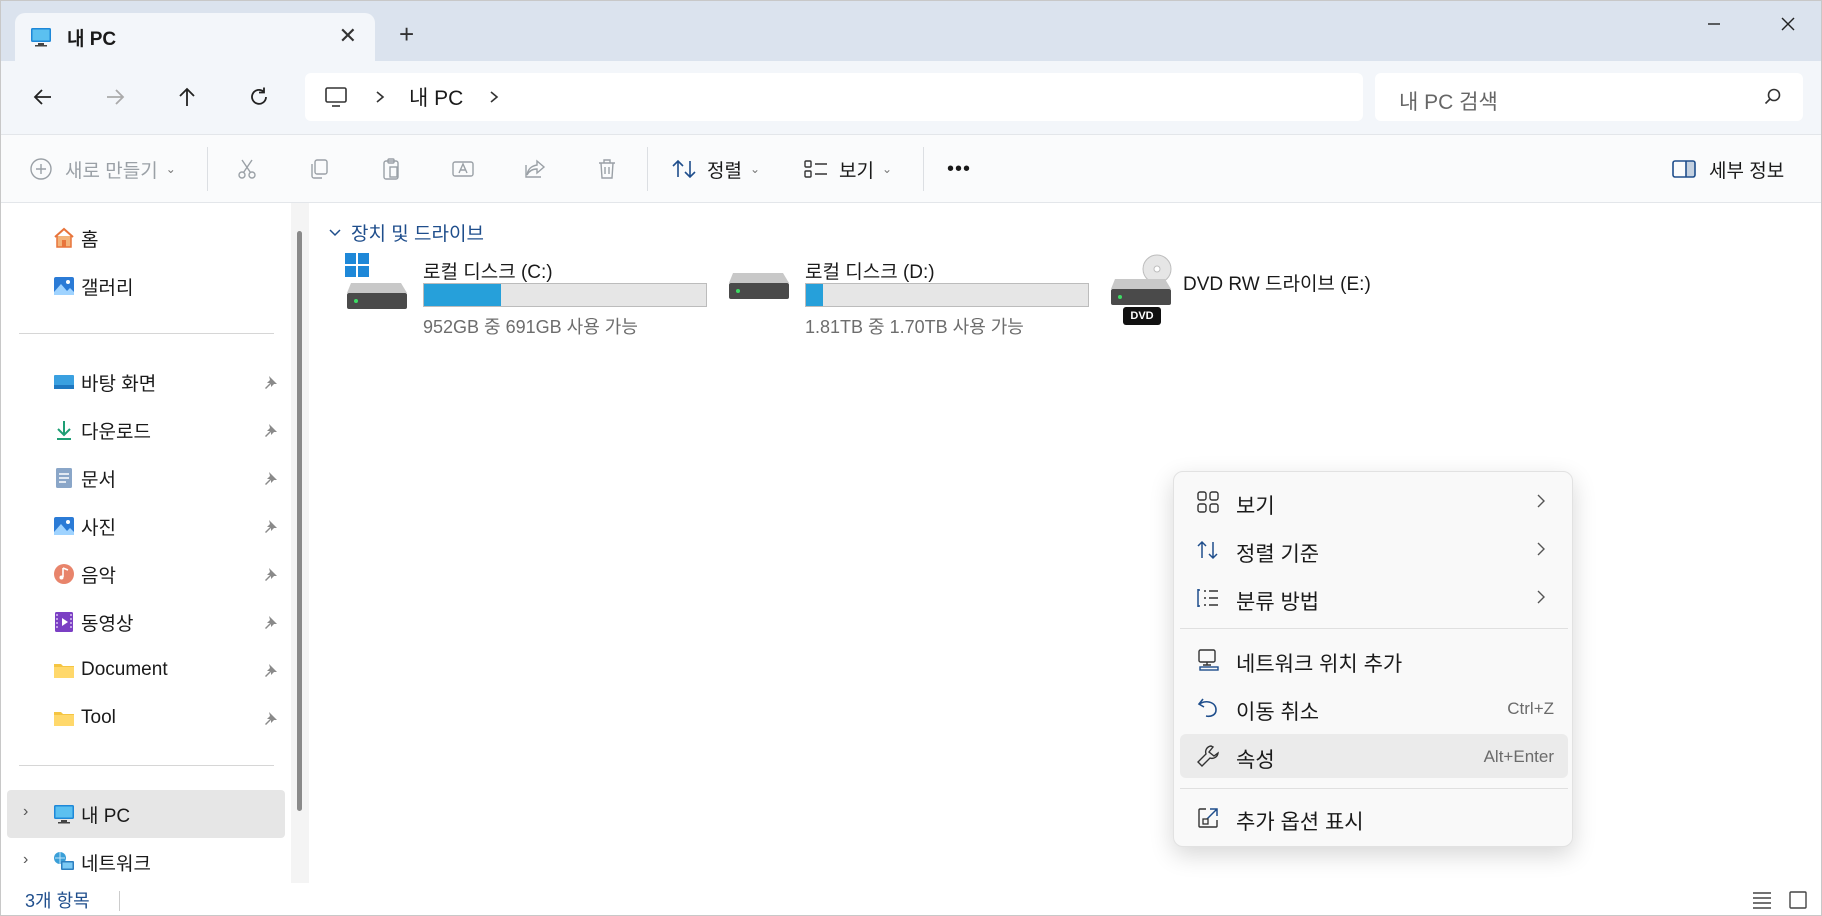 Image resolution: width=1822 pixels, height=916 pixels. Describe the element at coordinates (98, 717) in the screenshot. I see `sidebar-item-label: Tool` at that location.